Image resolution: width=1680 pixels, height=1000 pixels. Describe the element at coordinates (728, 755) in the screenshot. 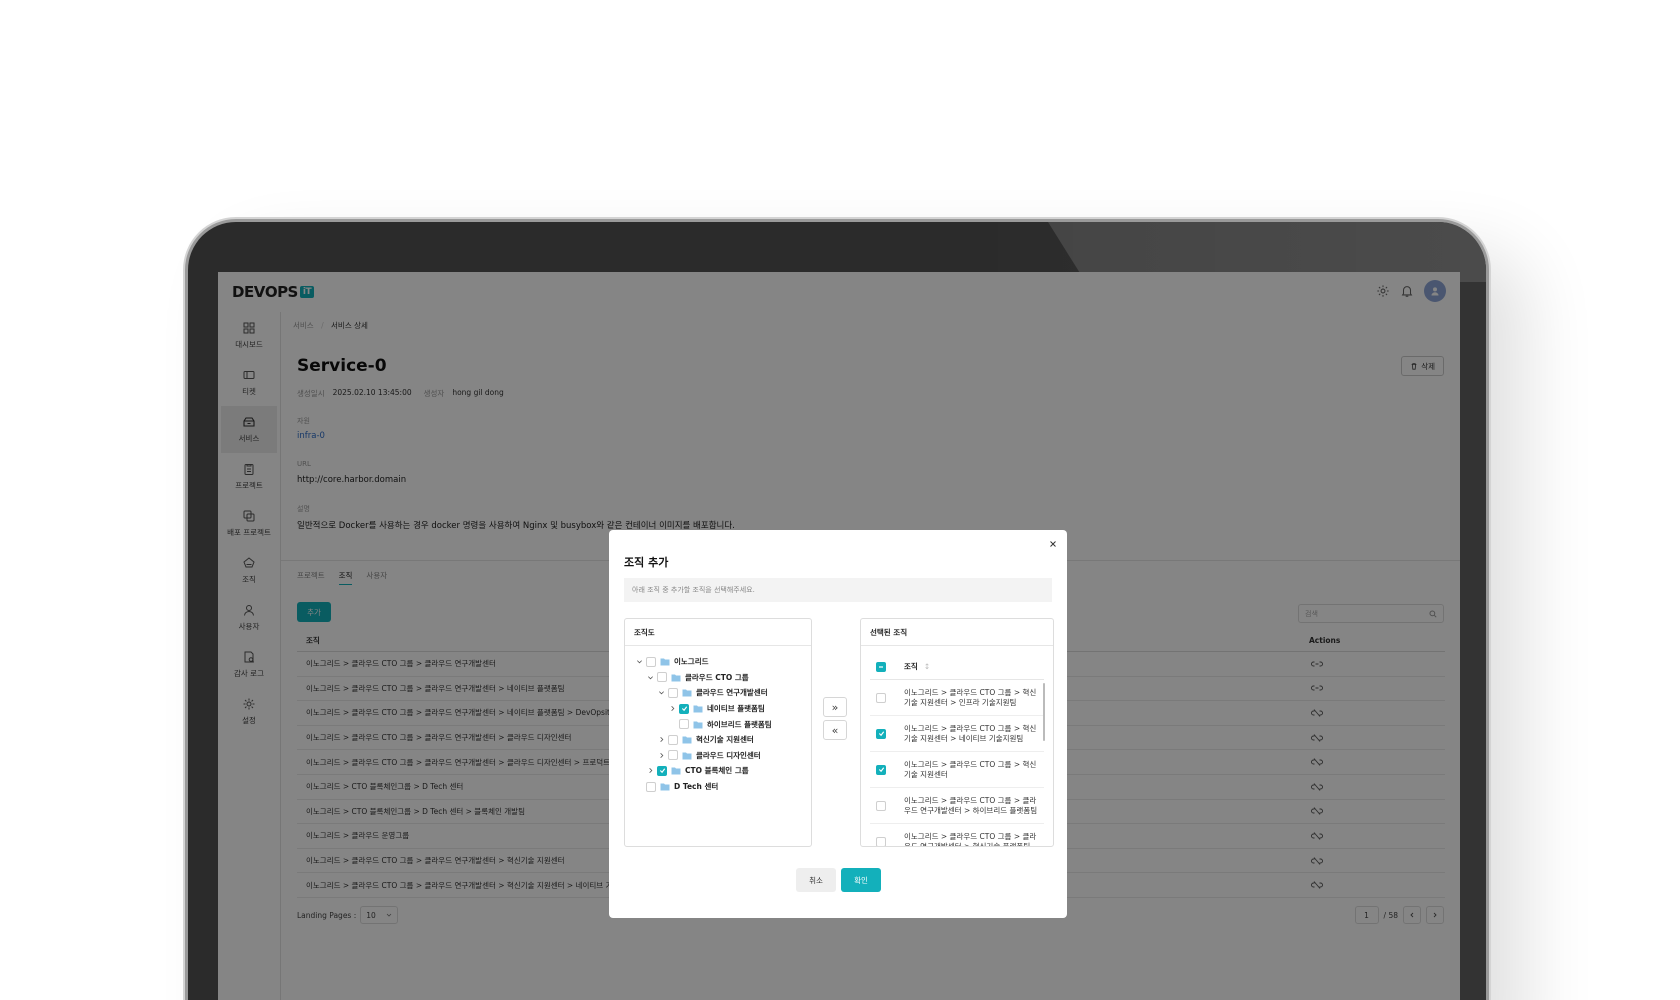

I see `tree-node-label: 클라우드 디자인센터` at that location.